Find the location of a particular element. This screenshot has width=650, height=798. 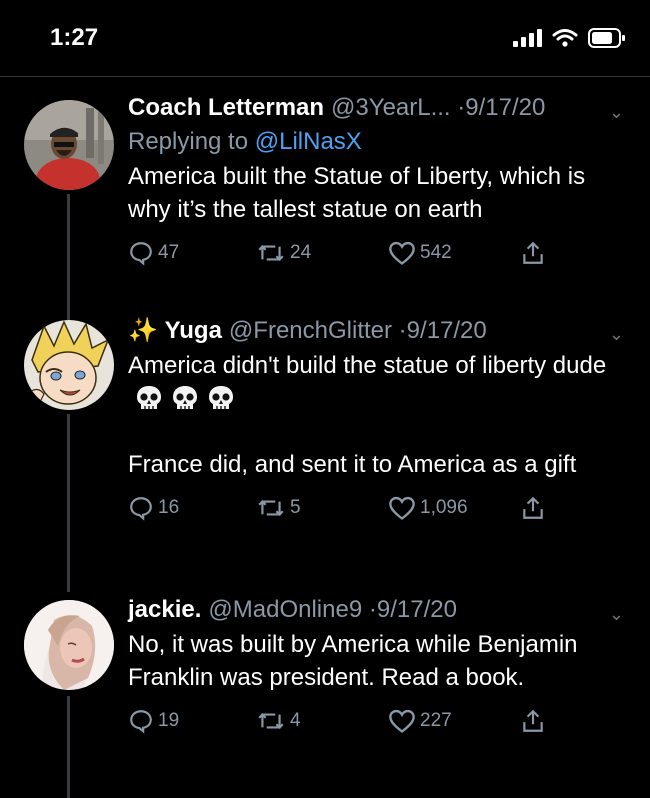

reply-count: 47 is located at coordinates (169, 252).